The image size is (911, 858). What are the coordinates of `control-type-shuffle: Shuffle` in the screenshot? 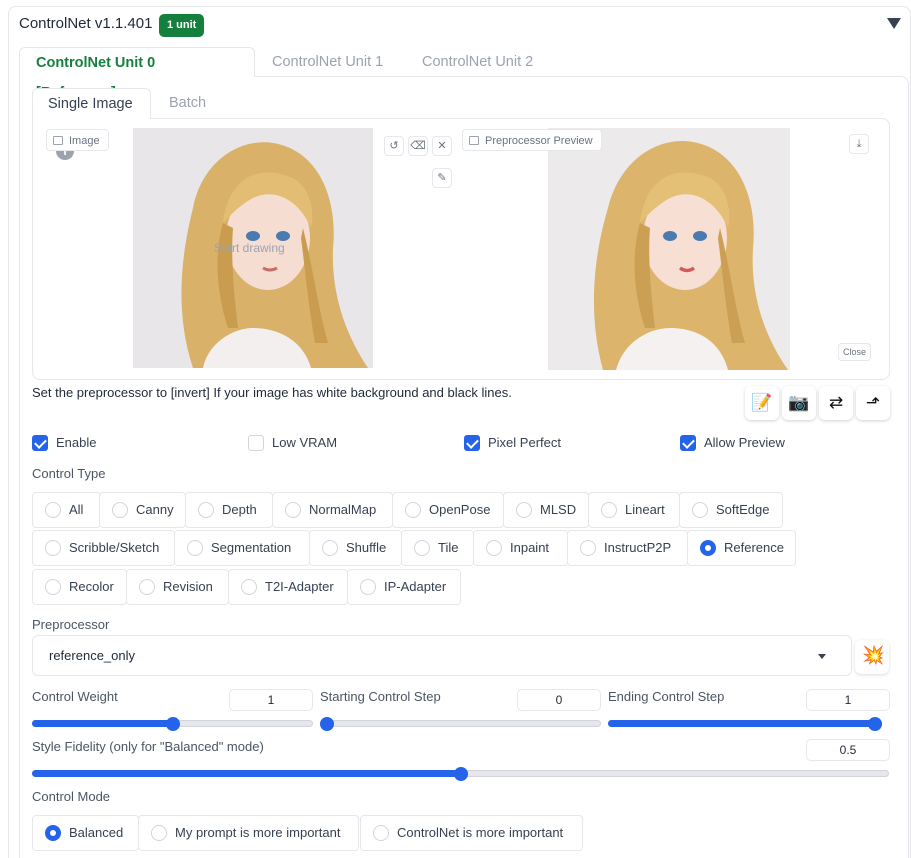 It's located at (355, 548).